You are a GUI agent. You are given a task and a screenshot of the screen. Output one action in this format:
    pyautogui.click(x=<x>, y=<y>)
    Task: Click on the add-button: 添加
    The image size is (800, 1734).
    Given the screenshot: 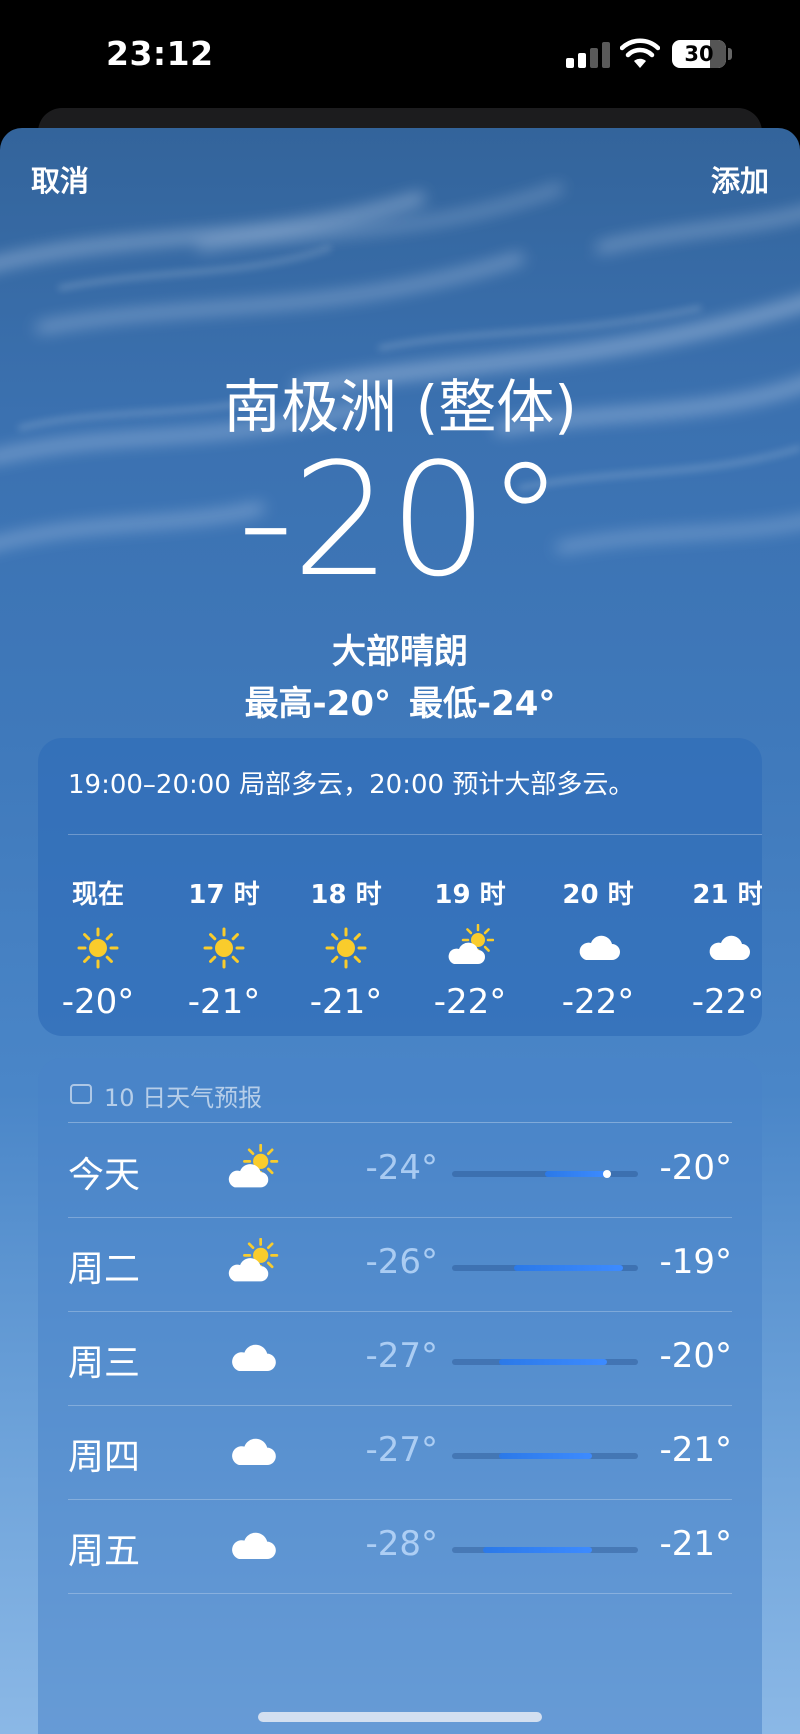 What is the action you would take?
    pyautogui.click(x=740, y=179)
    